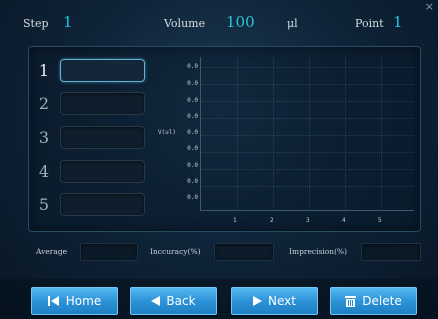  Describe the element at coordinates (166, 132) in the screenshot. I see `y-axis-label: V(ul)` at that location.